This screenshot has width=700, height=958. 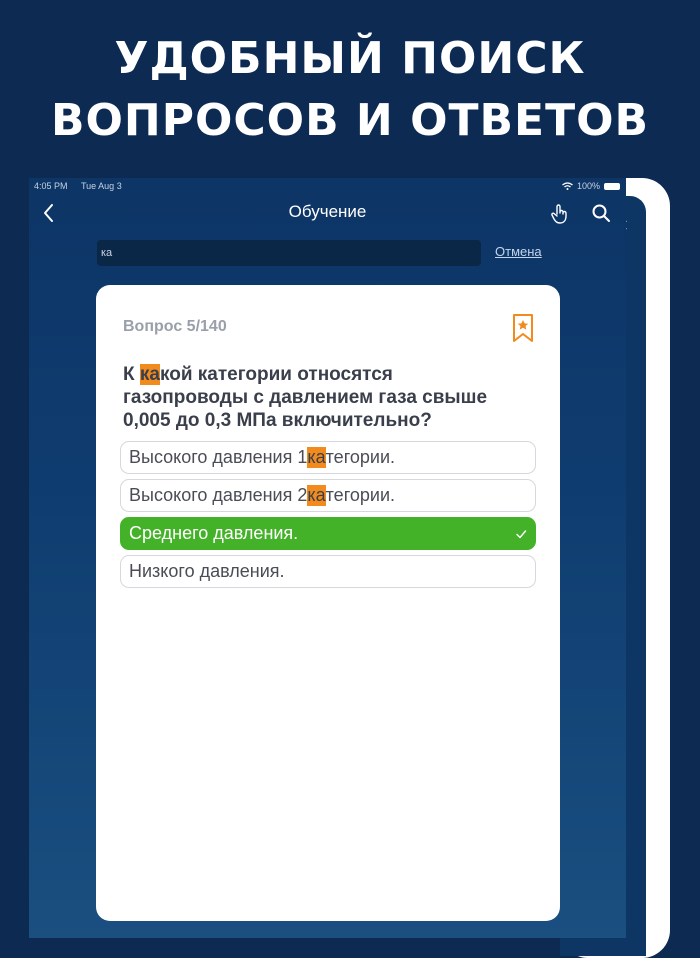 I want to click on search-icon, so click(x=601, y=213).